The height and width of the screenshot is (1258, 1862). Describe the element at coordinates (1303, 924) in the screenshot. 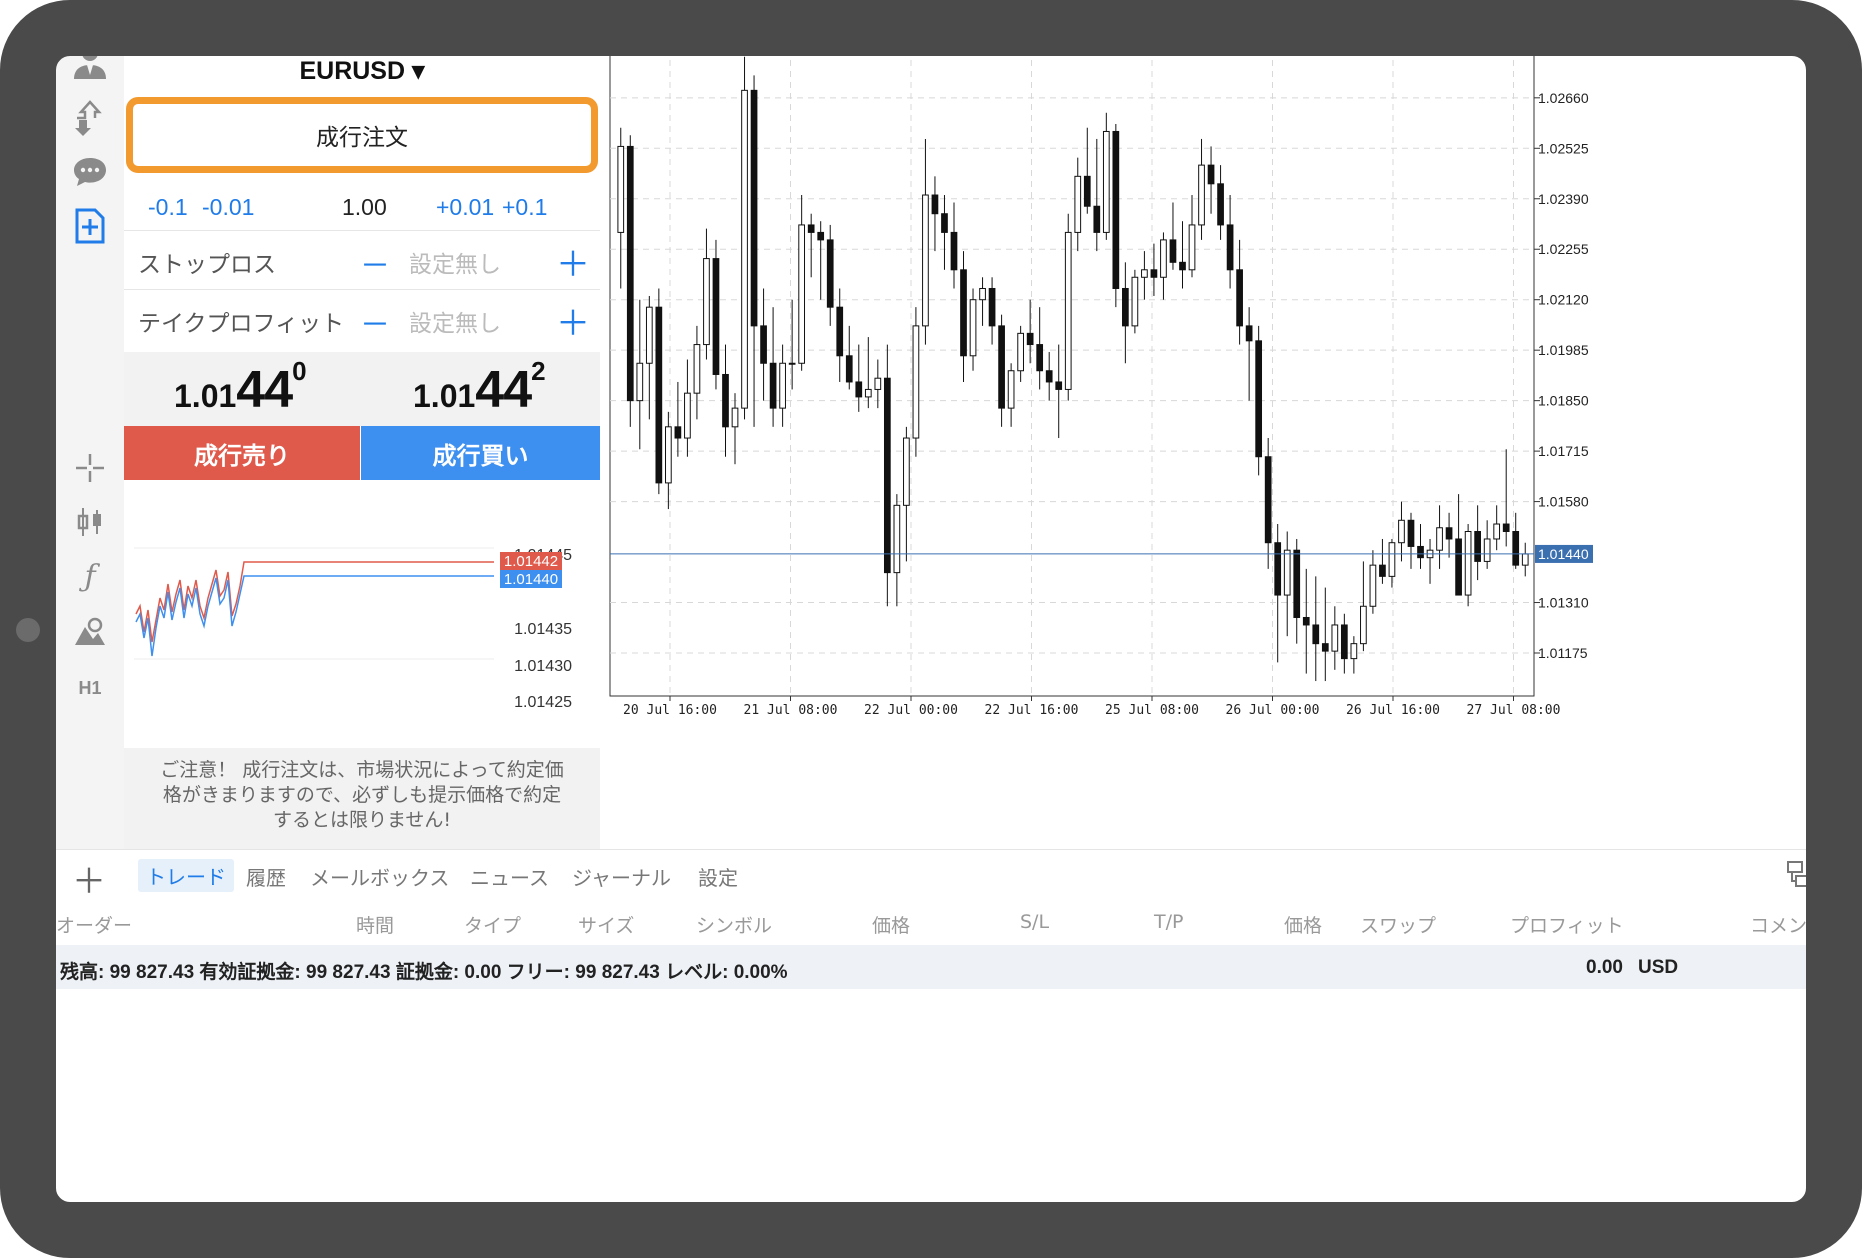

I see `col-price-current: 価格` at that location.